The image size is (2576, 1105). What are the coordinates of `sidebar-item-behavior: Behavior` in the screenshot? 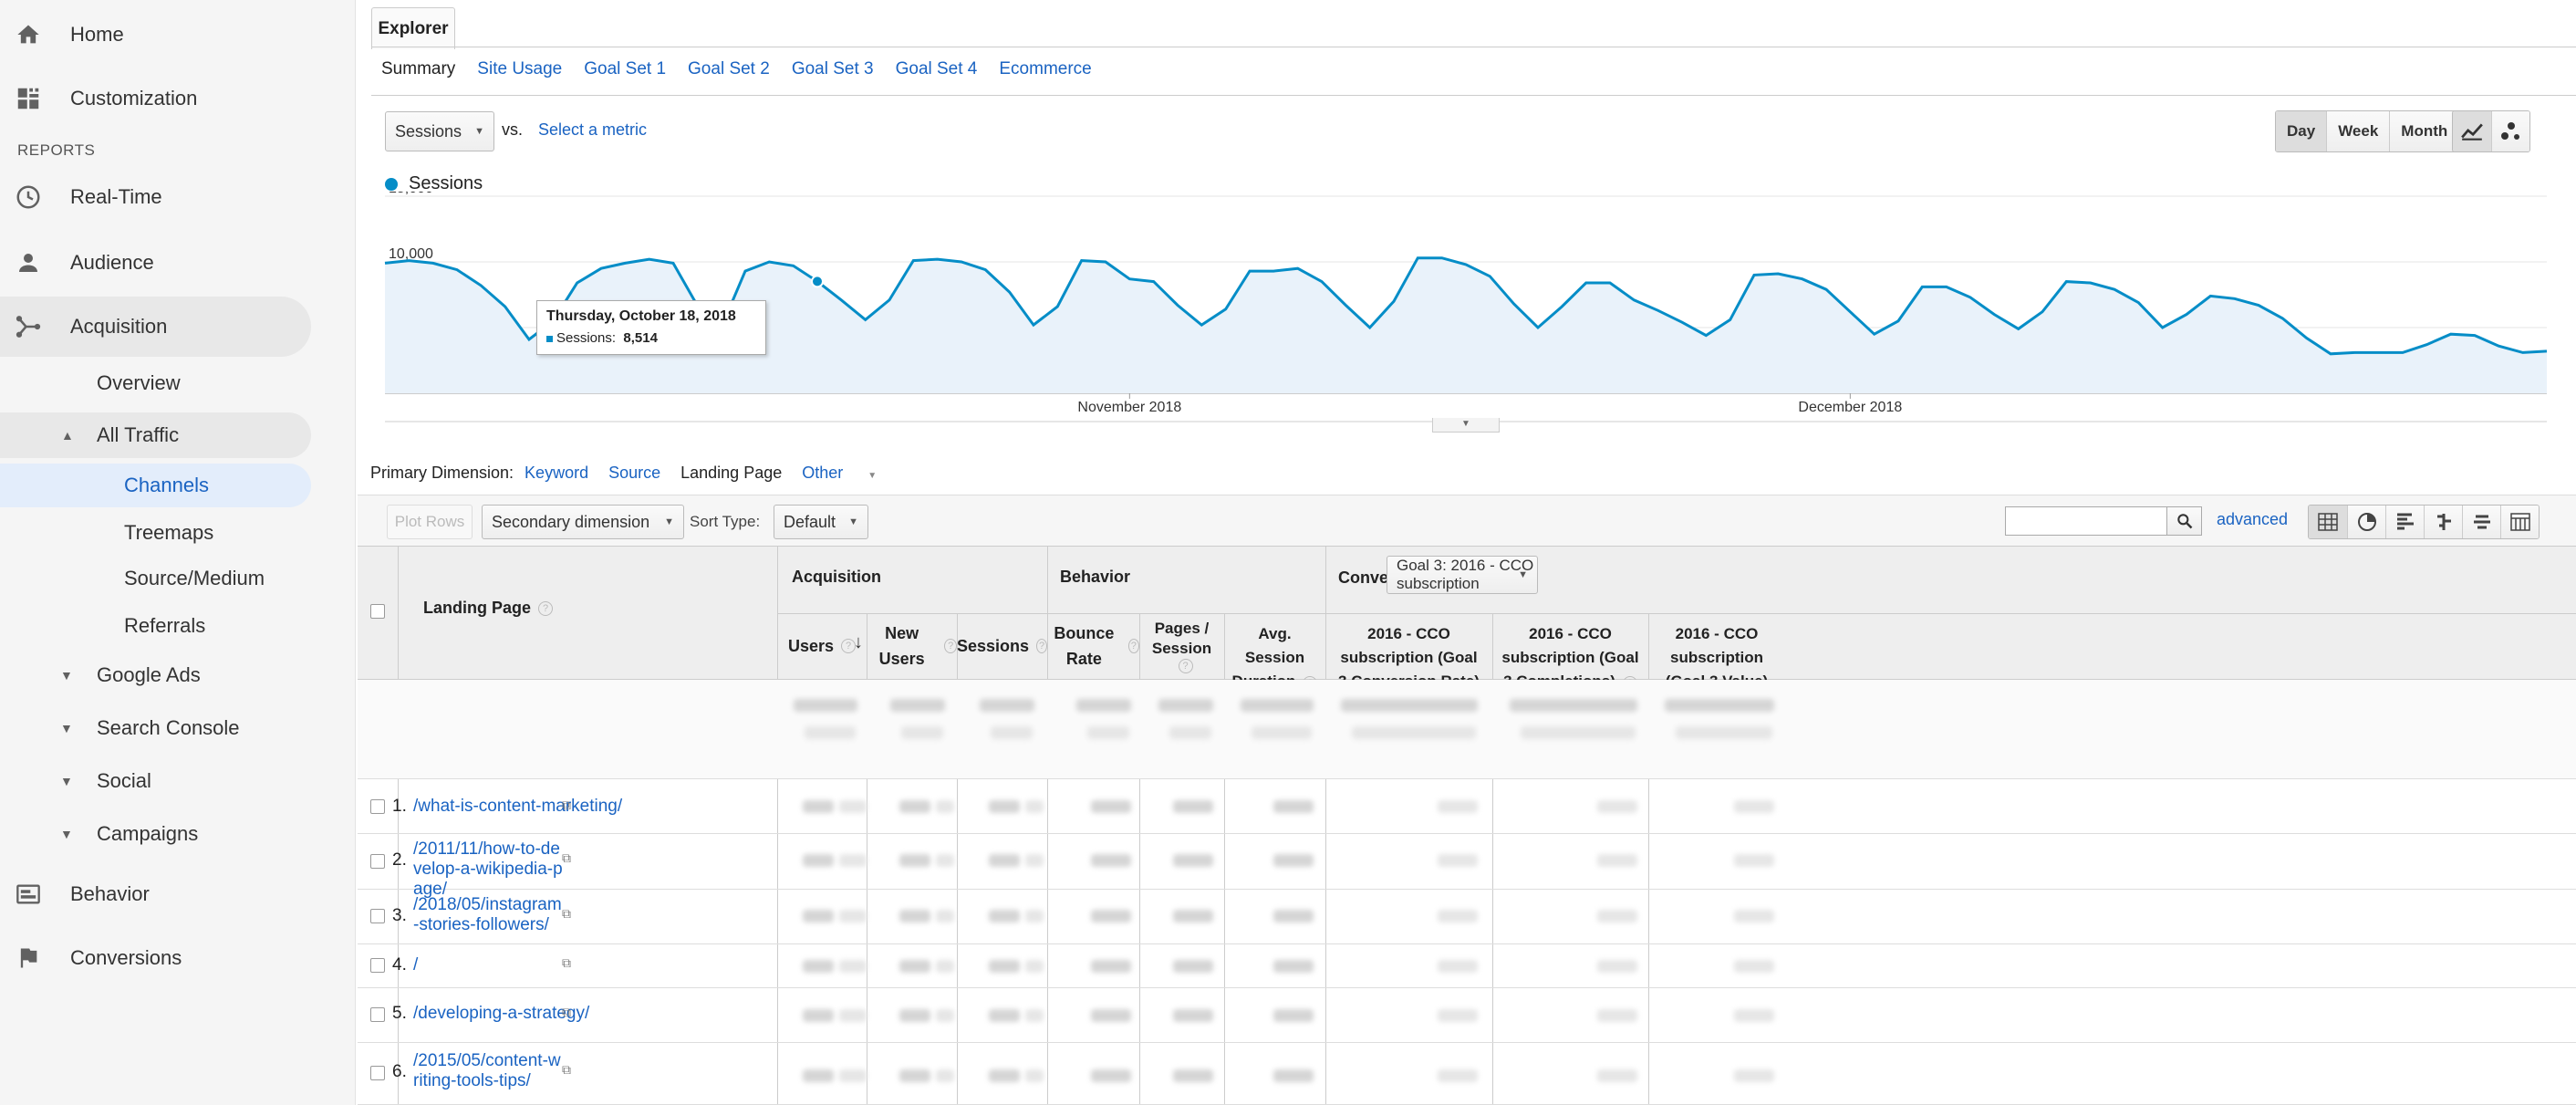 It's located at (177, 894).